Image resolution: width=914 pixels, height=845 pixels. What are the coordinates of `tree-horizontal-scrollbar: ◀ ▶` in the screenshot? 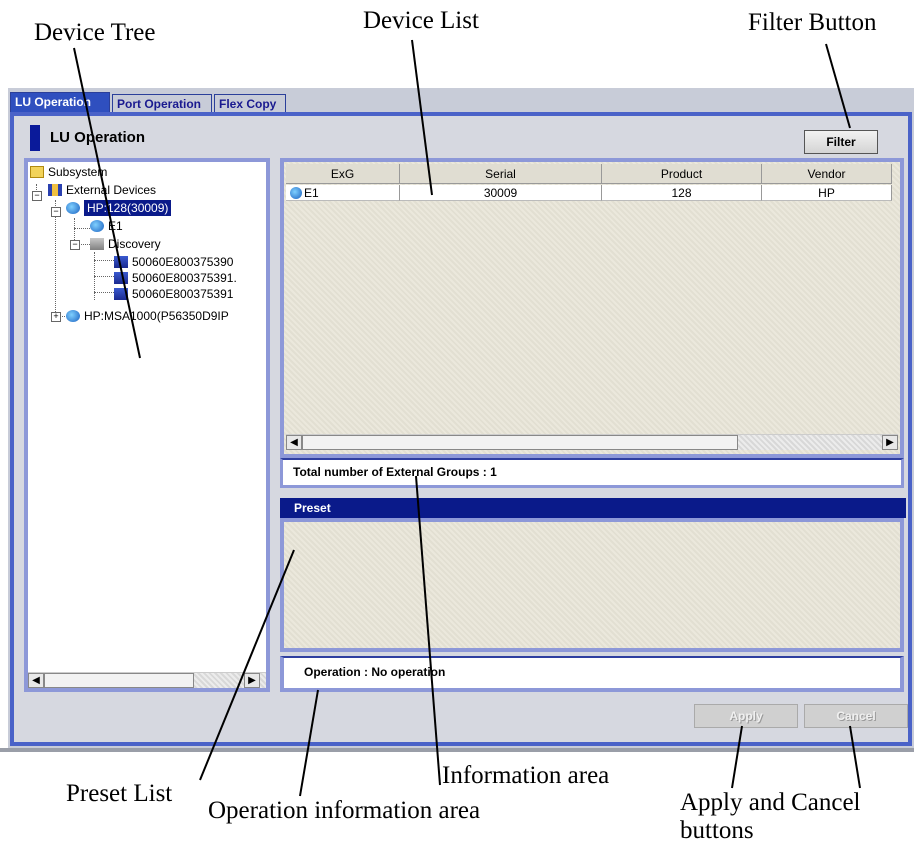 It's located at (147, 680).